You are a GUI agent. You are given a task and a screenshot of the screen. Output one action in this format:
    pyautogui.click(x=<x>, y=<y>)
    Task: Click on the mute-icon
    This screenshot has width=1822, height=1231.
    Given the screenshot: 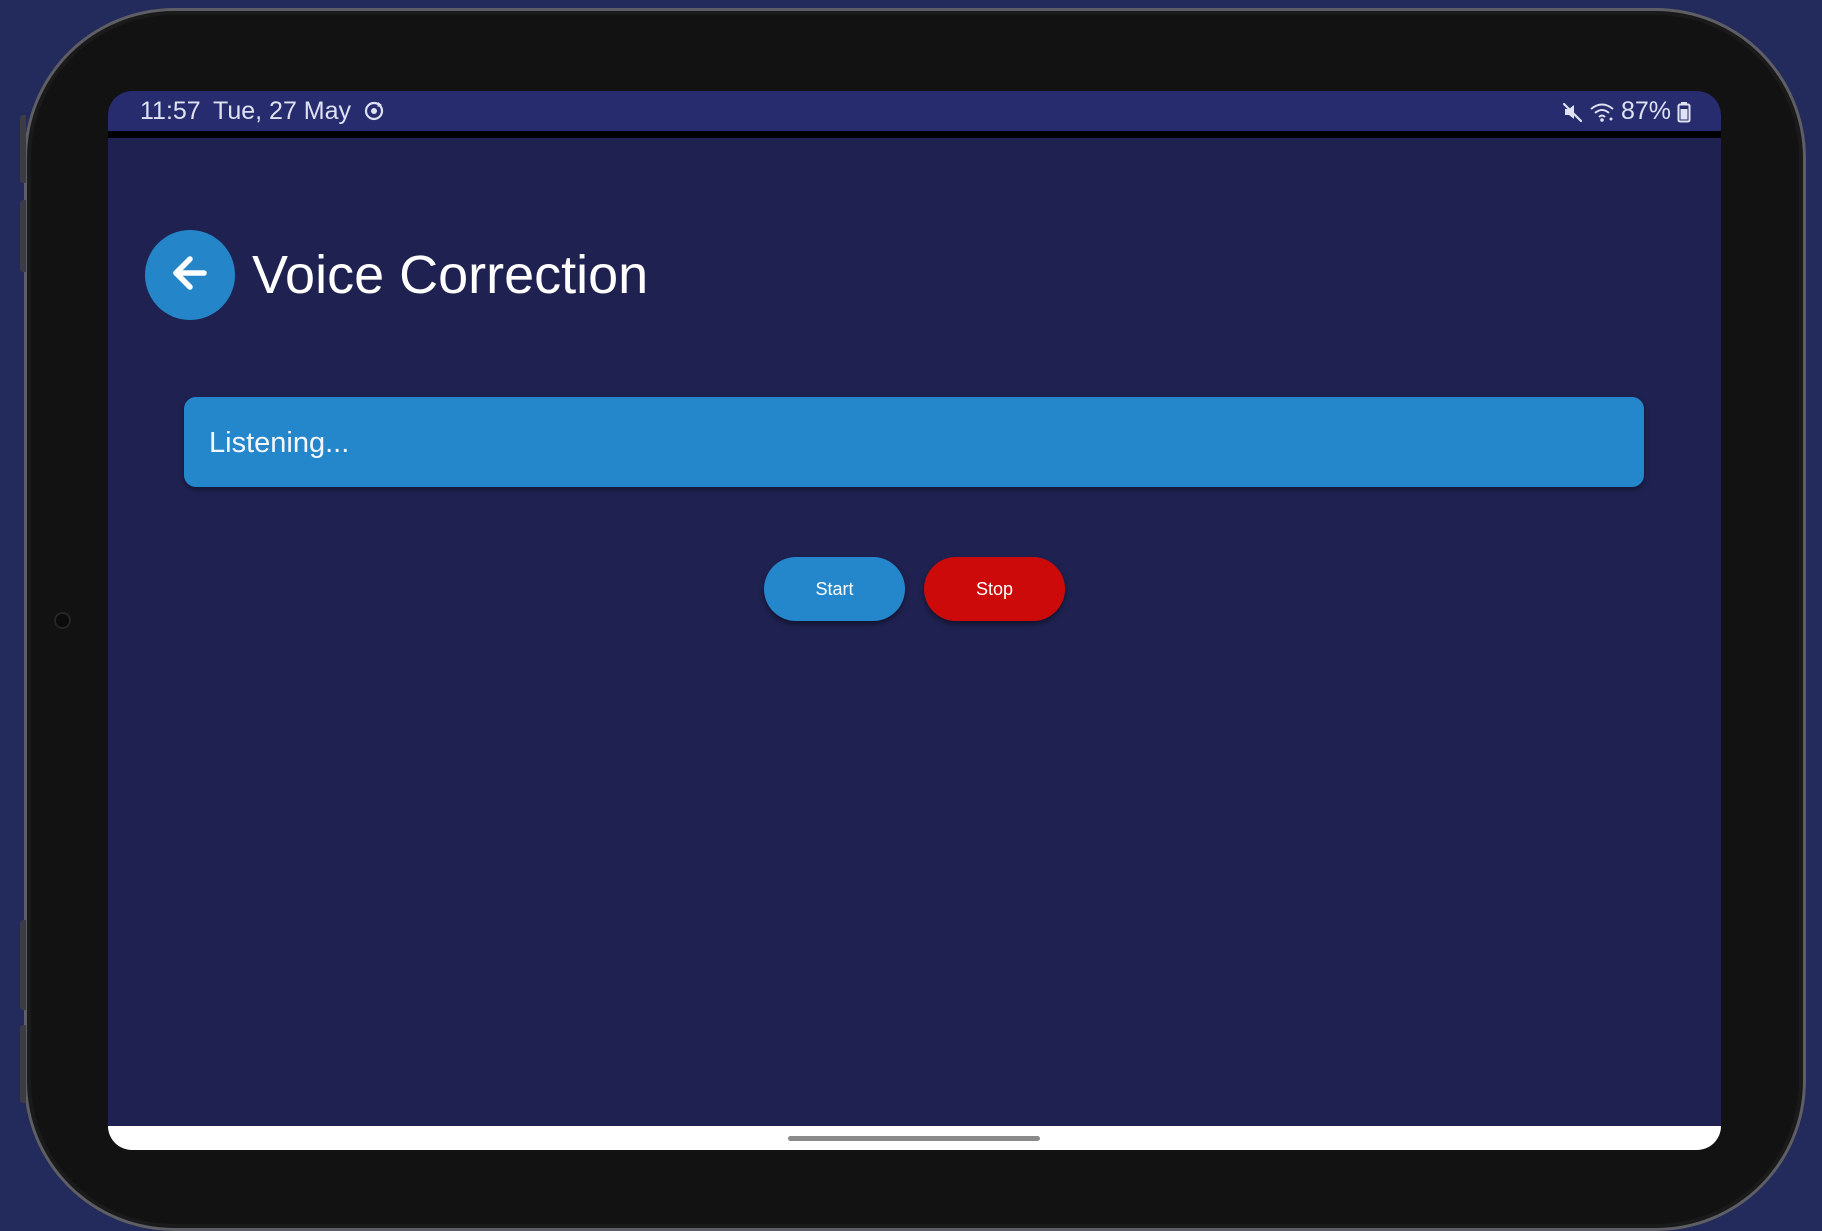 What is the action you would take?
    pyautogui.click(x=1572, y=112)
    